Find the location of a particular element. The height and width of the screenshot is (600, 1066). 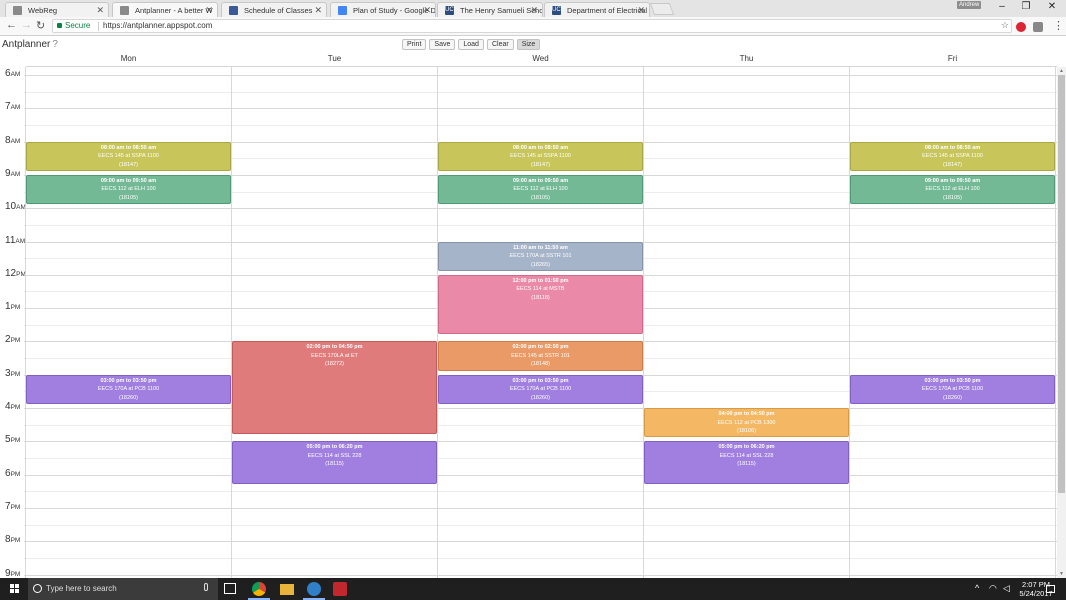

address-bar: Secure https://antplanner.appspot.com ☆ is located at coordinates (532, 26).